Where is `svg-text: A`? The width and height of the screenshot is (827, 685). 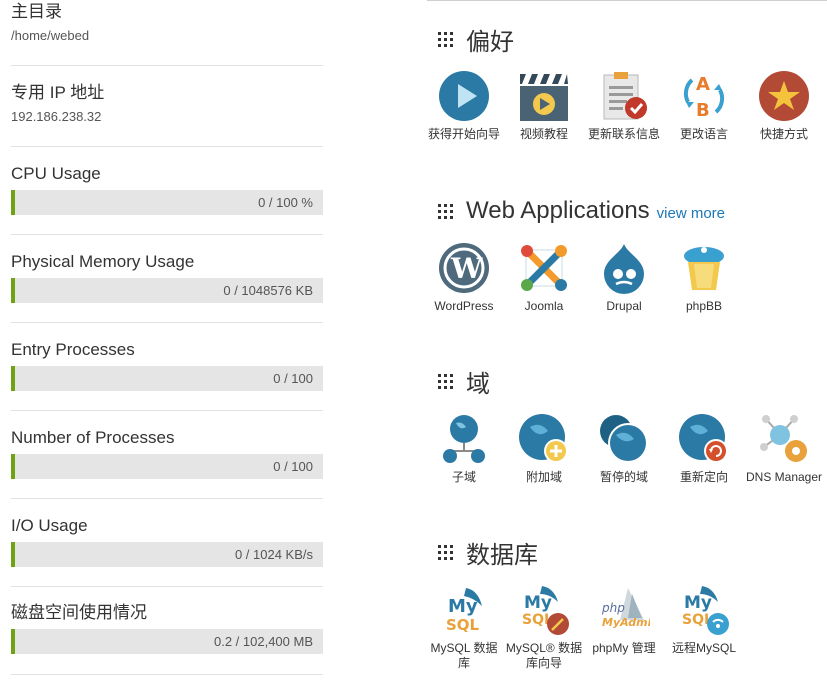
svg-text: A is located at coordinates (703, 84).